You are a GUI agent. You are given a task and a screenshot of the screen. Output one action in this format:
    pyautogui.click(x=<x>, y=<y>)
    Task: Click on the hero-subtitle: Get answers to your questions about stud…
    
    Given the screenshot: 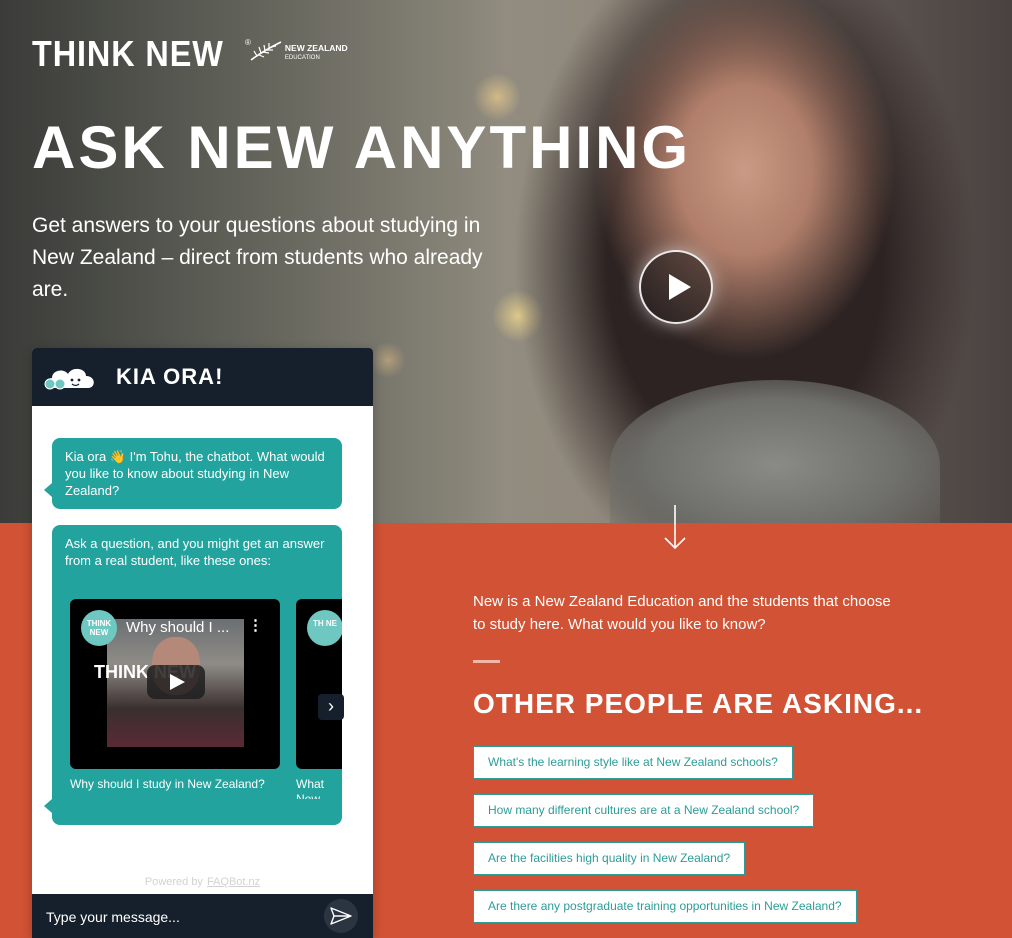 What is the action you would take?
    pyautogui.click(x=257, y=257)
    